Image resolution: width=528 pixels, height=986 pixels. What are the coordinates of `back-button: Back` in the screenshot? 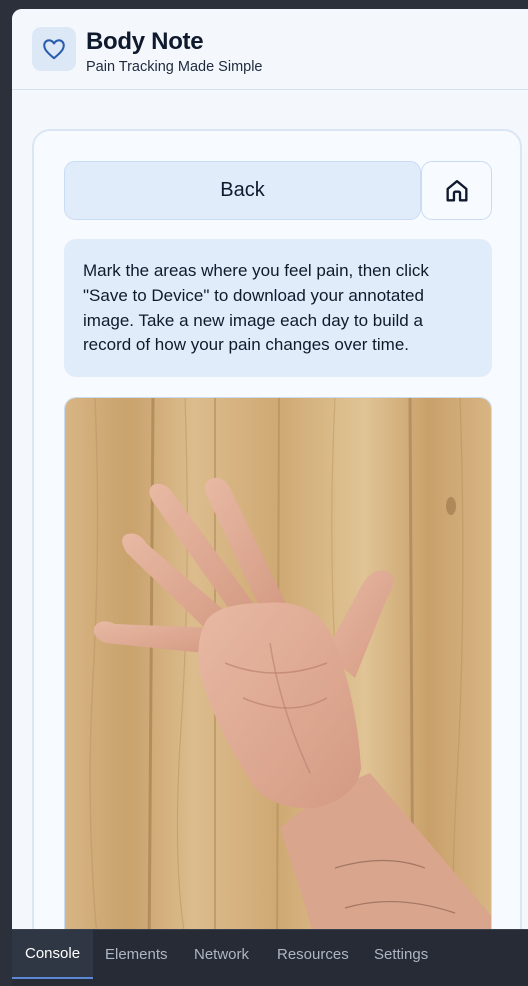 It's located at (242, 190).